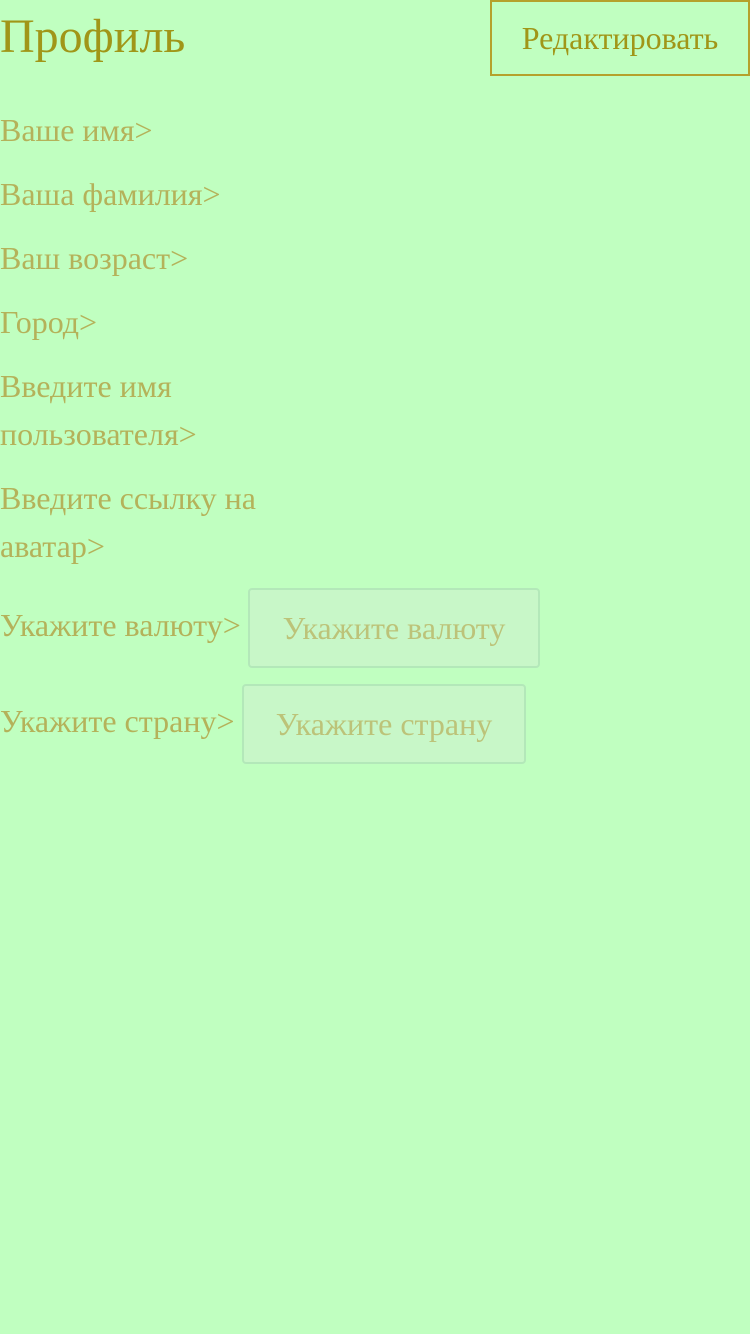 Image resolution: width=750 pixels, height=1334 pixels. Describe the element at coordinates (110, 194) in the screenshot. I see `last-name-field: Ваша фамилия>` at that location.